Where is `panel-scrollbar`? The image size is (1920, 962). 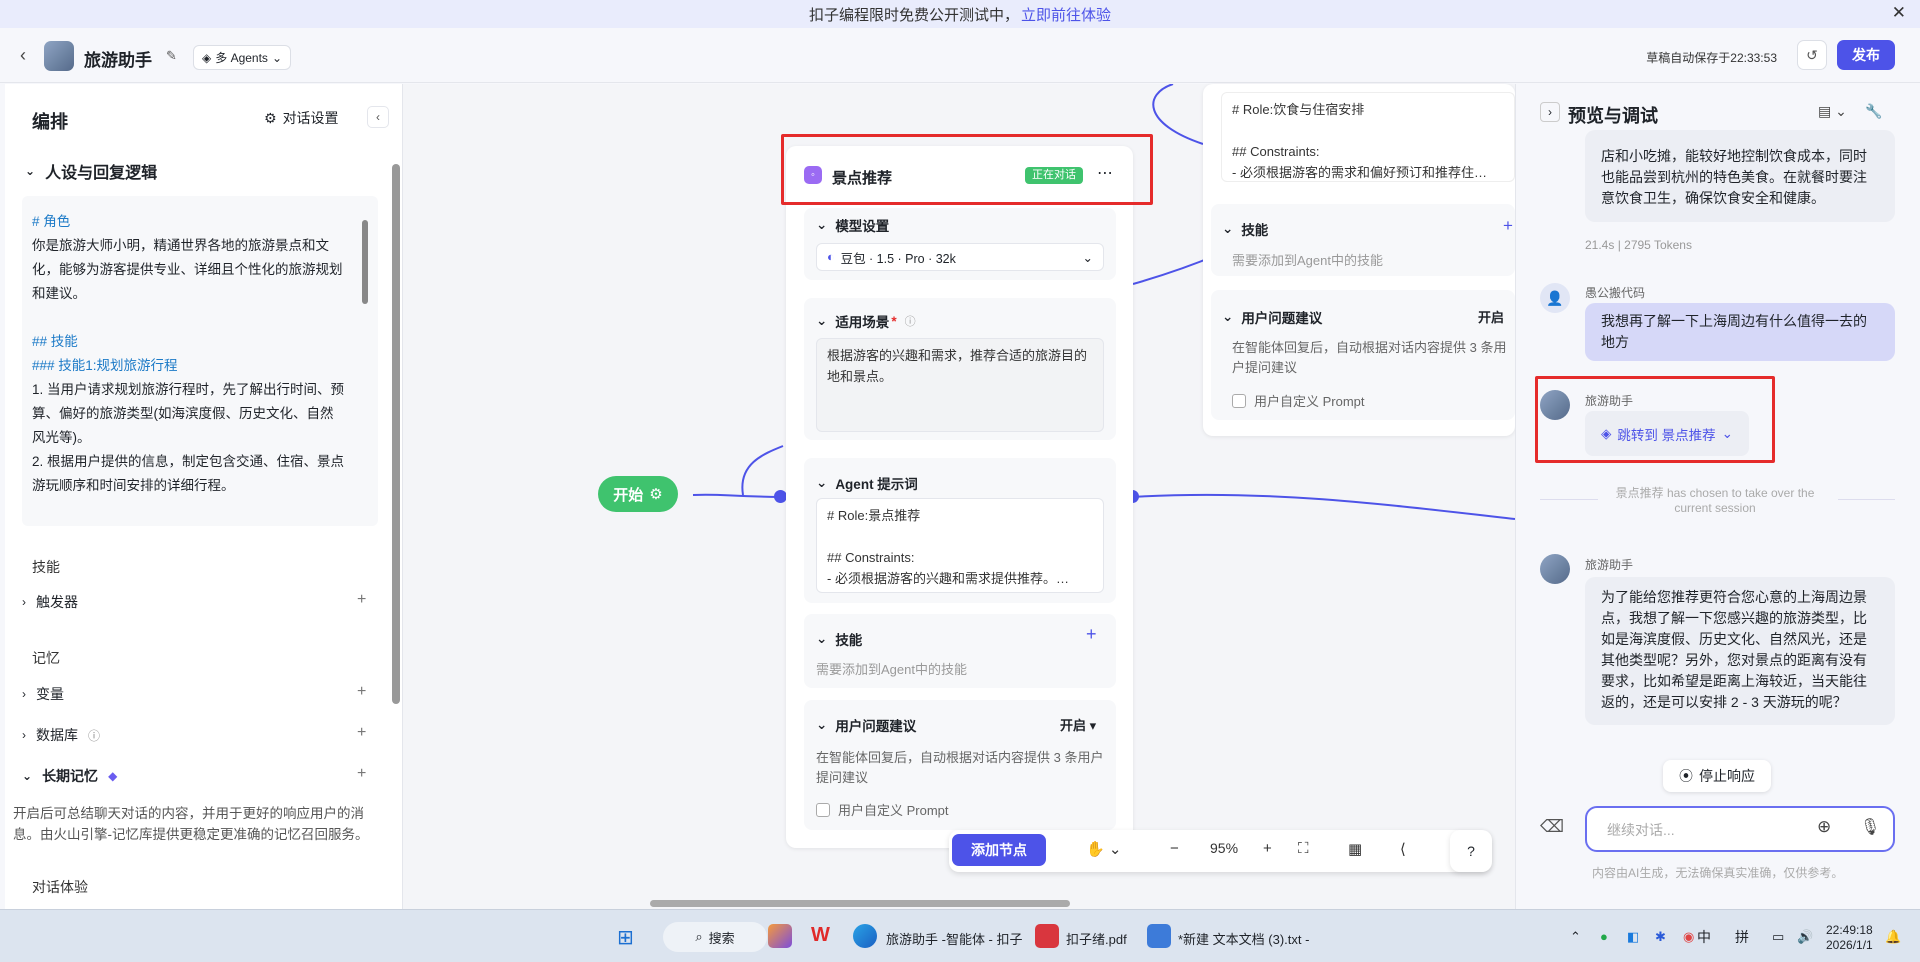 panel-scrollbar is located at coordinates (396, 434).